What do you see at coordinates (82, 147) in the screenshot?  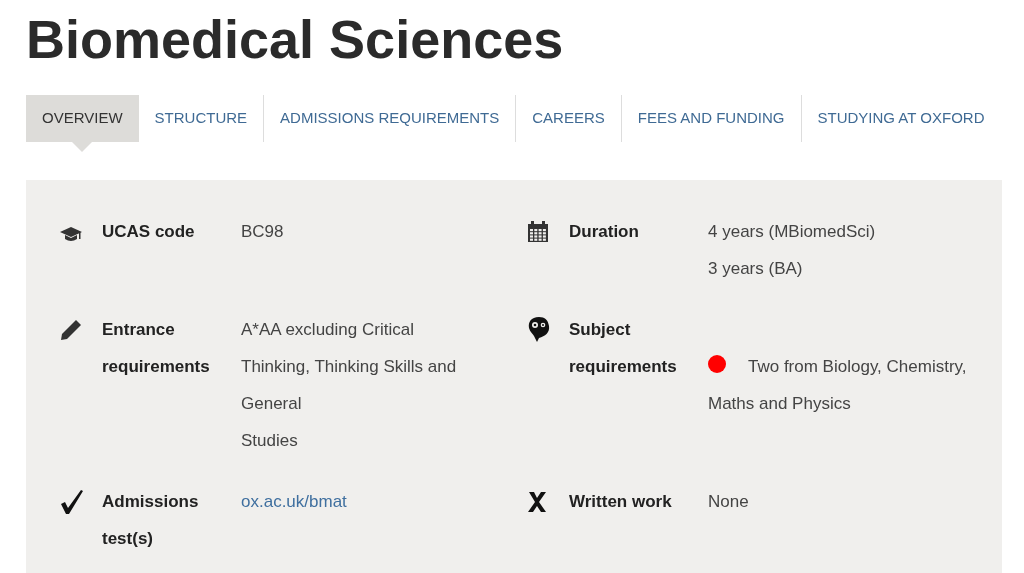 I see `tab-pointer` at bounding box center [82, 147].